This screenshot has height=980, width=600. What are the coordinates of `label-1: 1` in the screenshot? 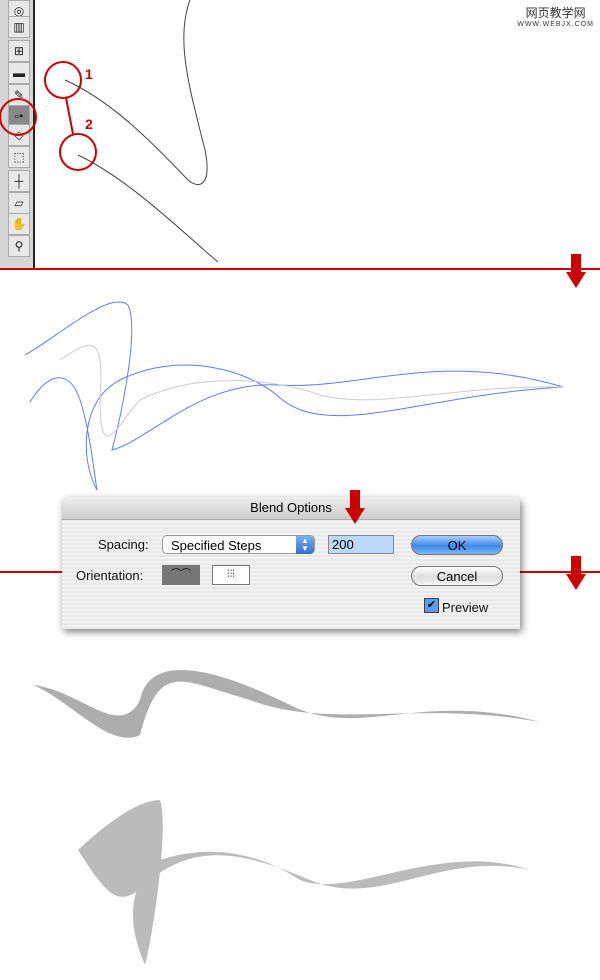 It's located at (89, 74).